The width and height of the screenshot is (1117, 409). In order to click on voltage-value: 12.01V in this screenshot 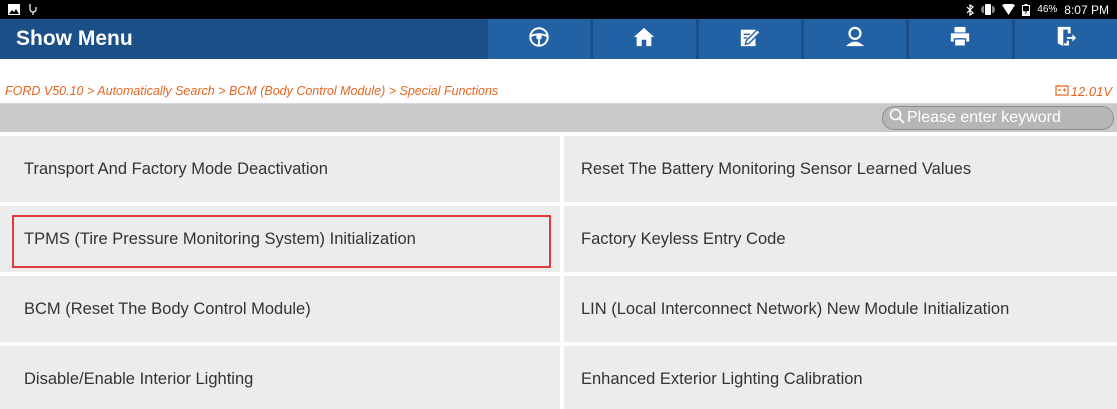, I will do `click(1091, 91)`.